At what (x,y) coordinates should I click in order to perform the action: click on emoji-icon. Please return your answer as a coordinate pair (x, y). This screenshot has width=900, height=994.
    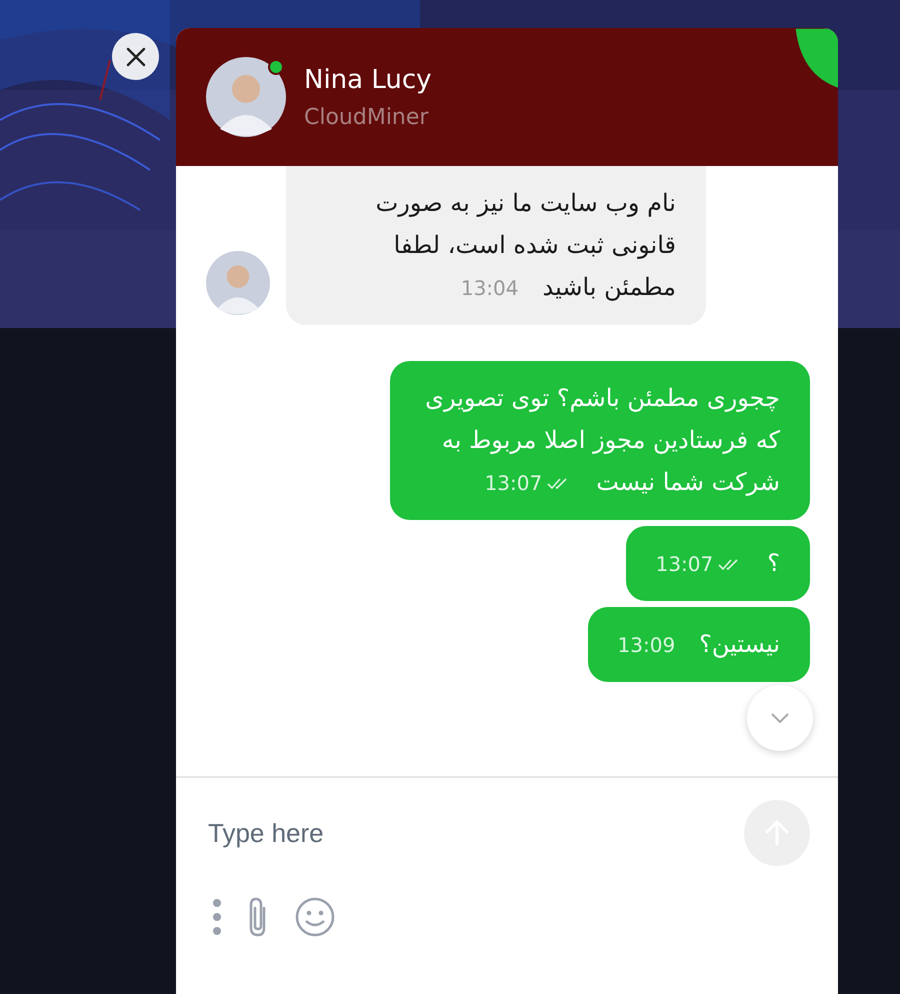
    Looking at the image, I should click on (315, 917).